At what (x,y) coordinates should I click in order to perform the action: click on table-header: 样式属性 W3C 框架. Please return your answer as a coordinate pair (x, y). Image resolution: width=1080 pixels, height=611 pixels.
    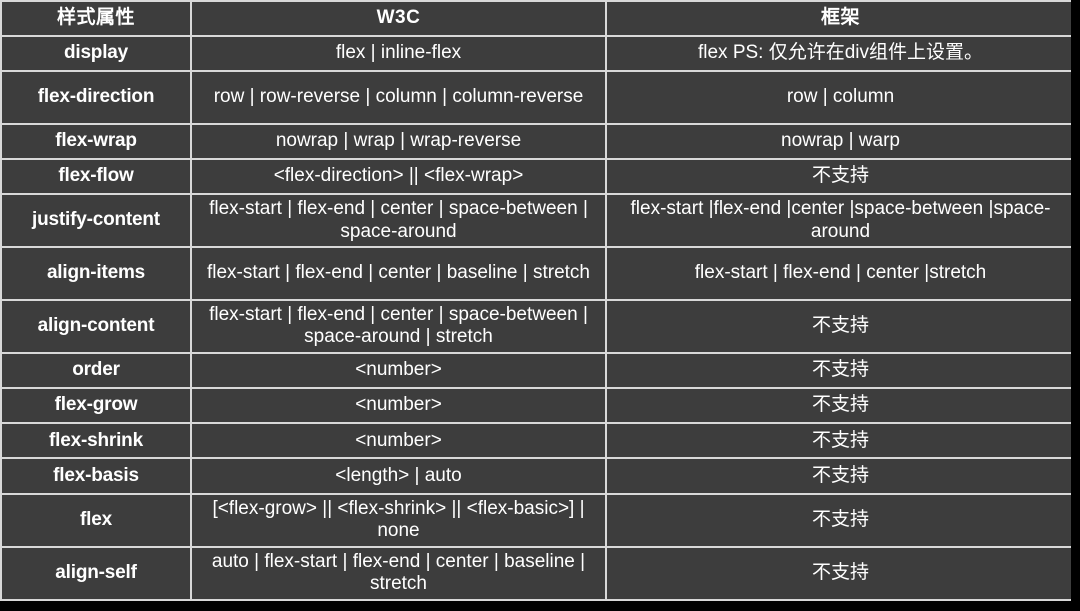
    Looking at the image, I should click on (535, 18).